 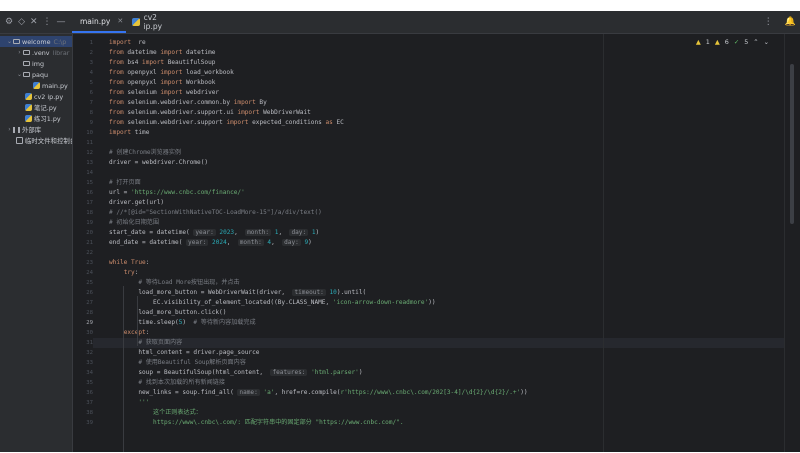 What do you see at coordinates (83, 313) in the screenshot?
I see `line-number: 28` at bounding box center [83, 313].